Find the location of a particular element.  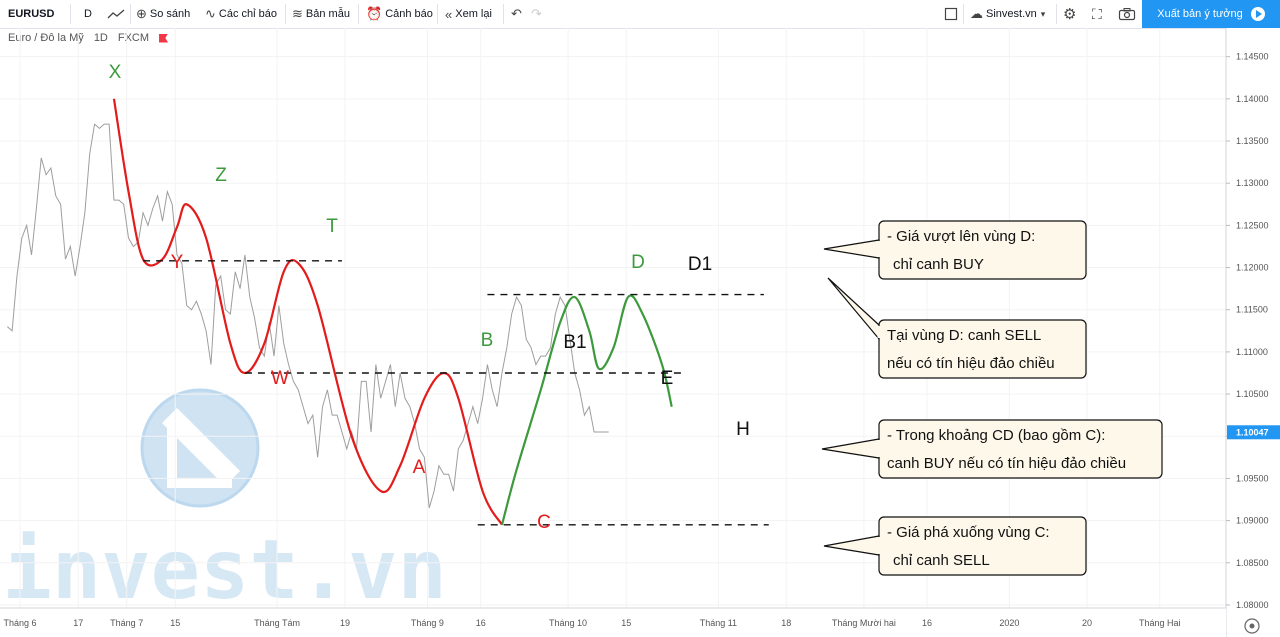

undo-icon: ↶ is located at coordinates (516, 13).